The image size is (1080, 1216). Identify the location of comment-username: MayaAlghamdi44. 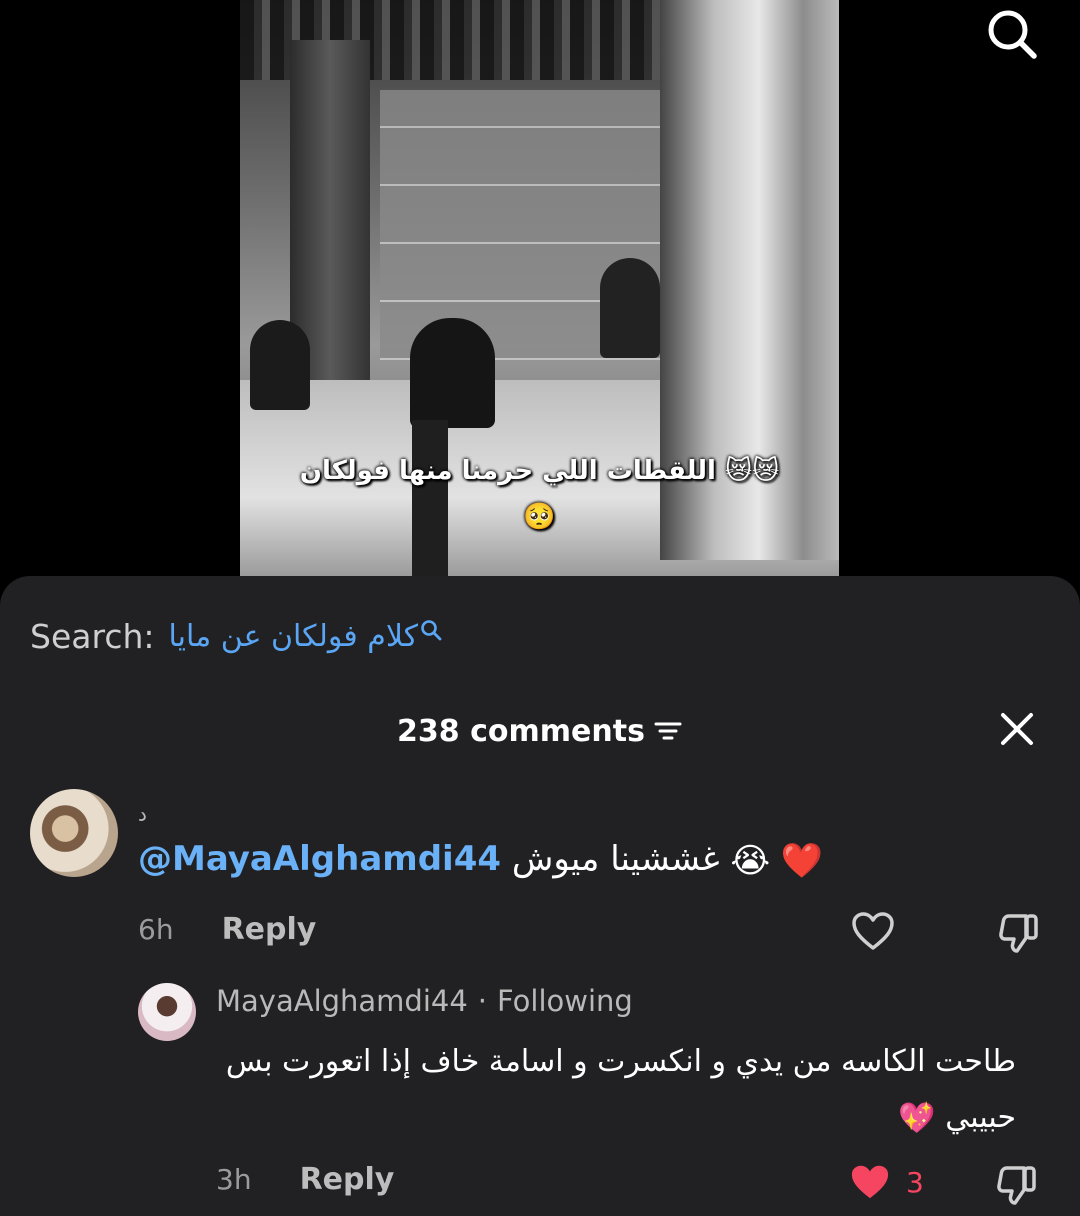
(342, 1001).